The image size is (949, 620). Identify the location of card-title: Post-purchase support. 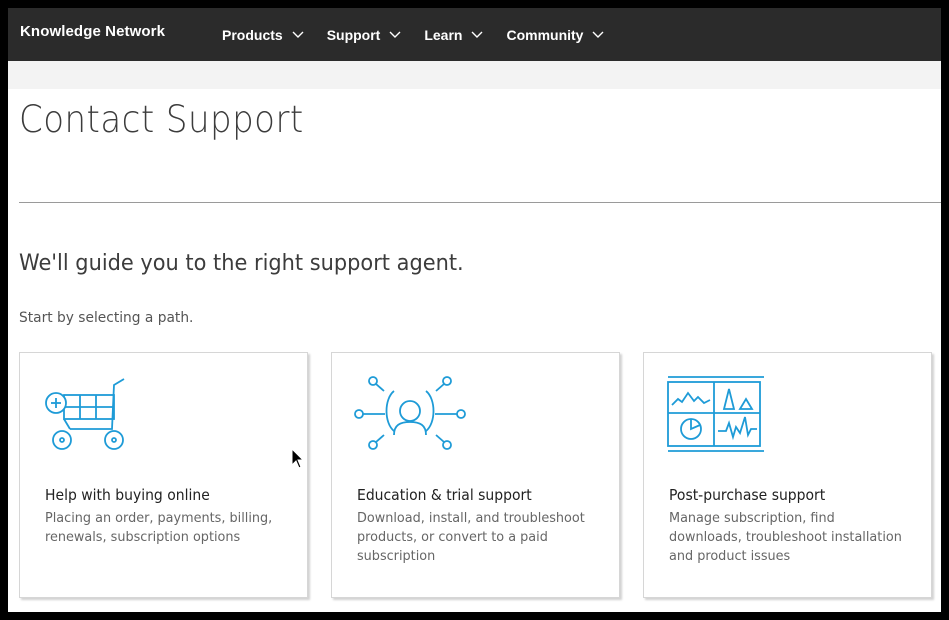
(747, 495).